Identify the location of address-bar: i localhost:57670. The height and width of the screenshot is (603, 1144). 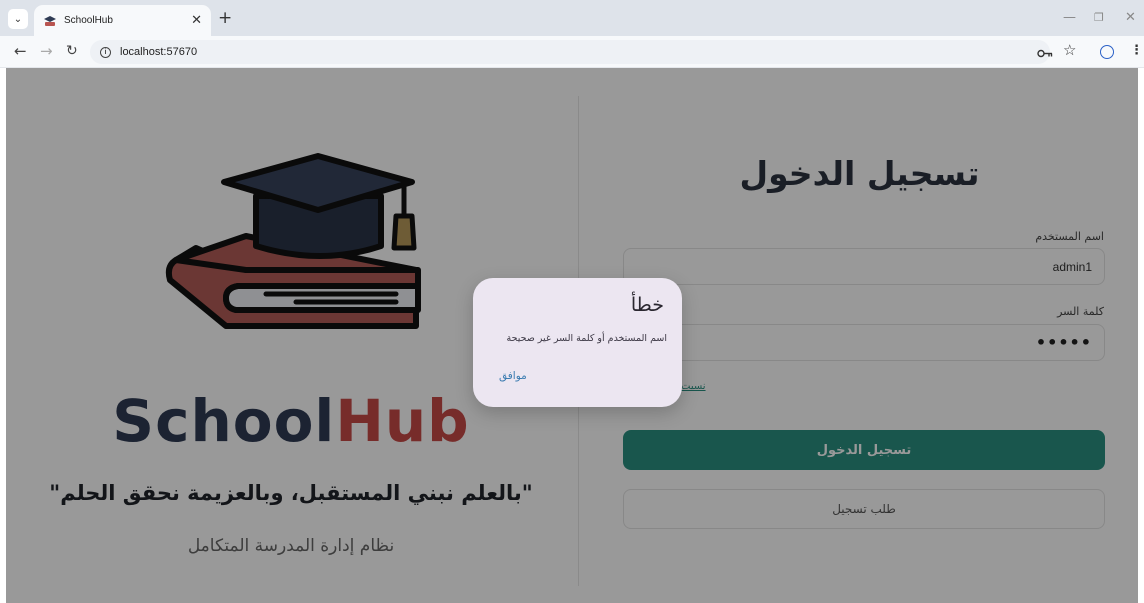
(570, 52).